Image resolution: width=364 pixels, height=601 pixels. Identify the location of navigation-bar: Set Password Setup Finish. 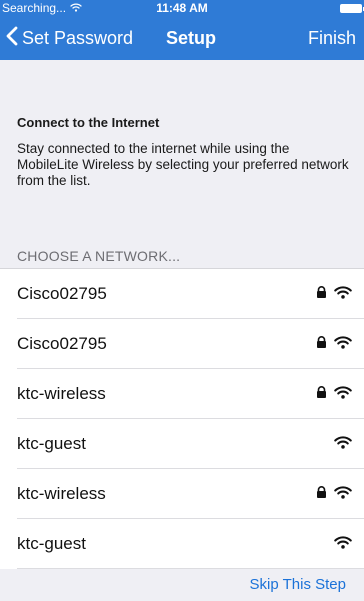
(182, 38).